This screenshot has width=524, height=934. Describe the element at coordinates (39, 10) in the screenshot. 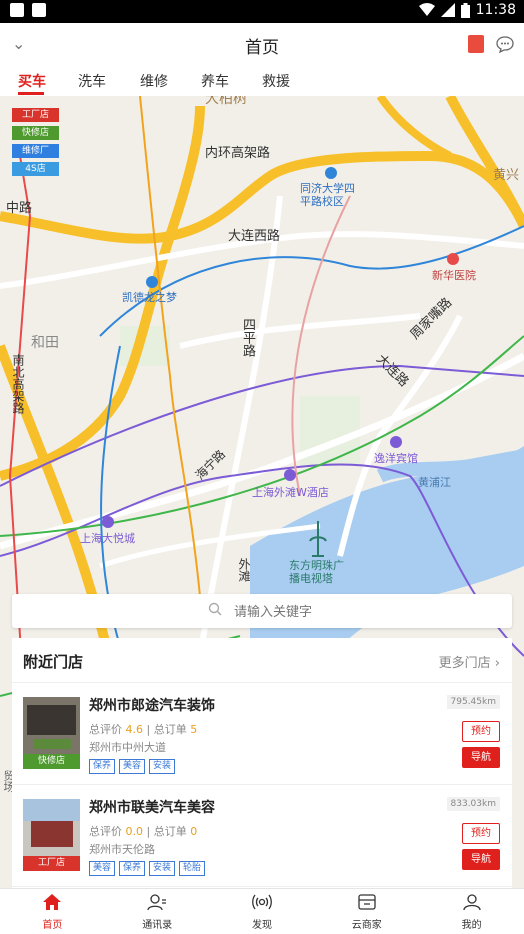

I see `app-notification-icon` at that location.